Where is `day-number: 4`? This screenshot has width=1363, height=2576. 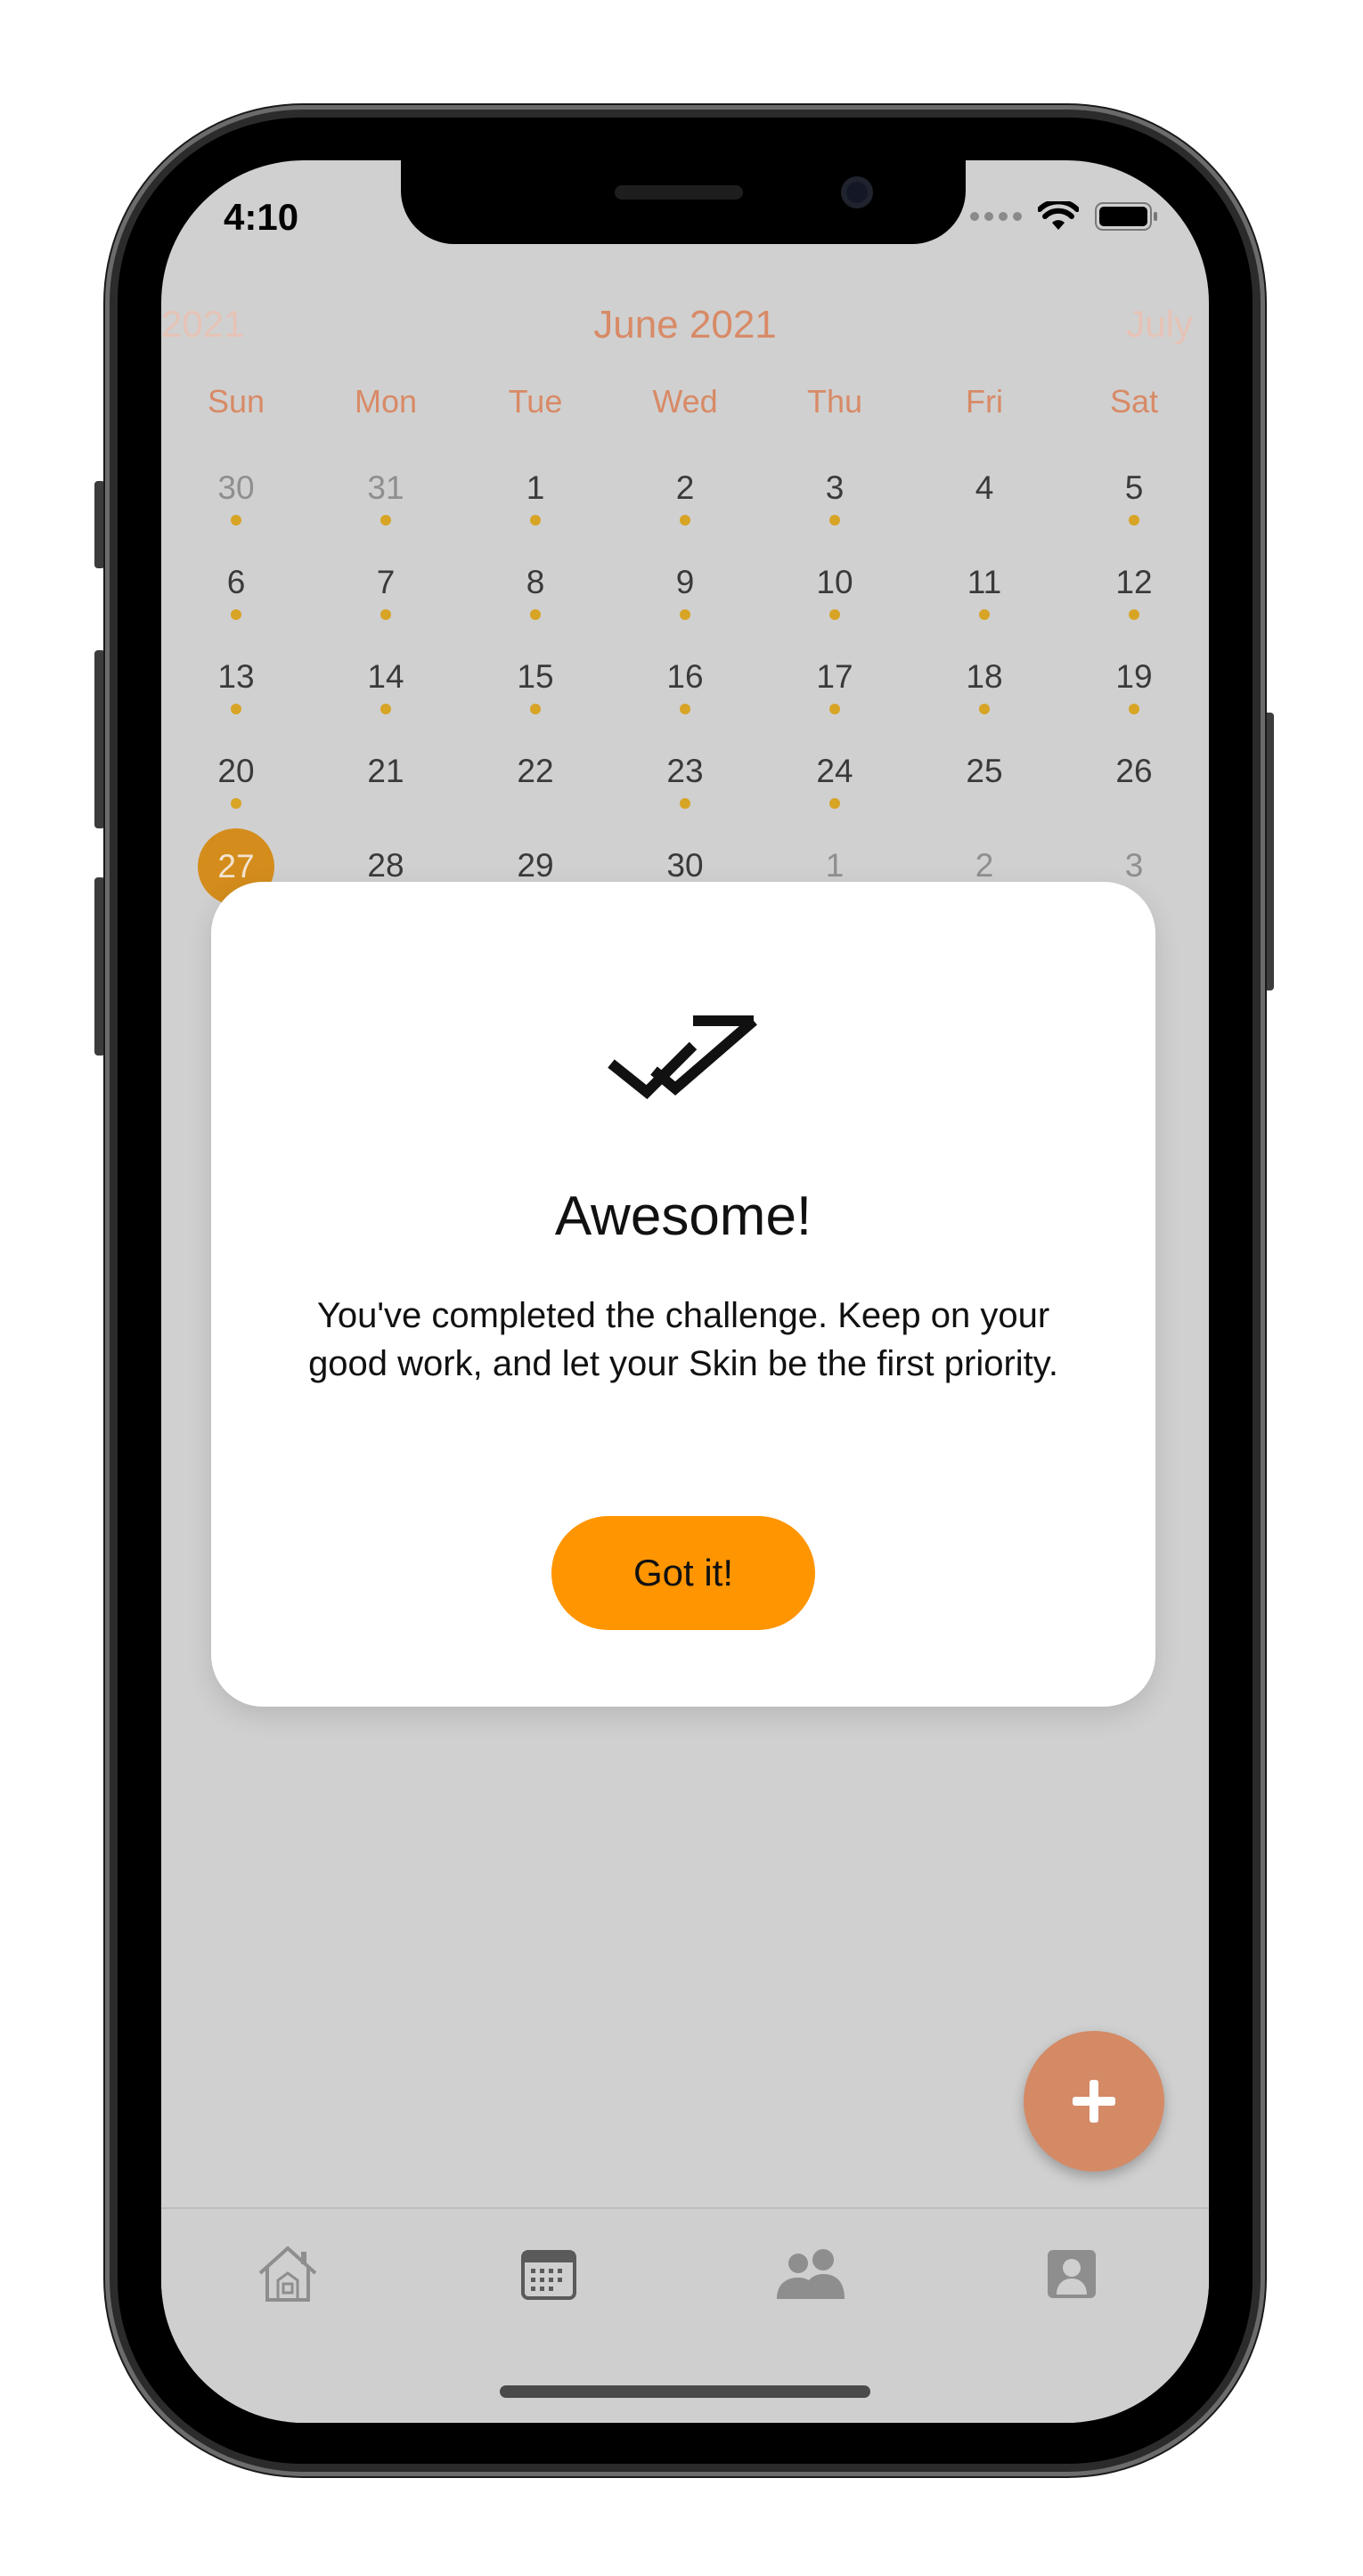 day-number: 4 is located at coordinates (985, 487).